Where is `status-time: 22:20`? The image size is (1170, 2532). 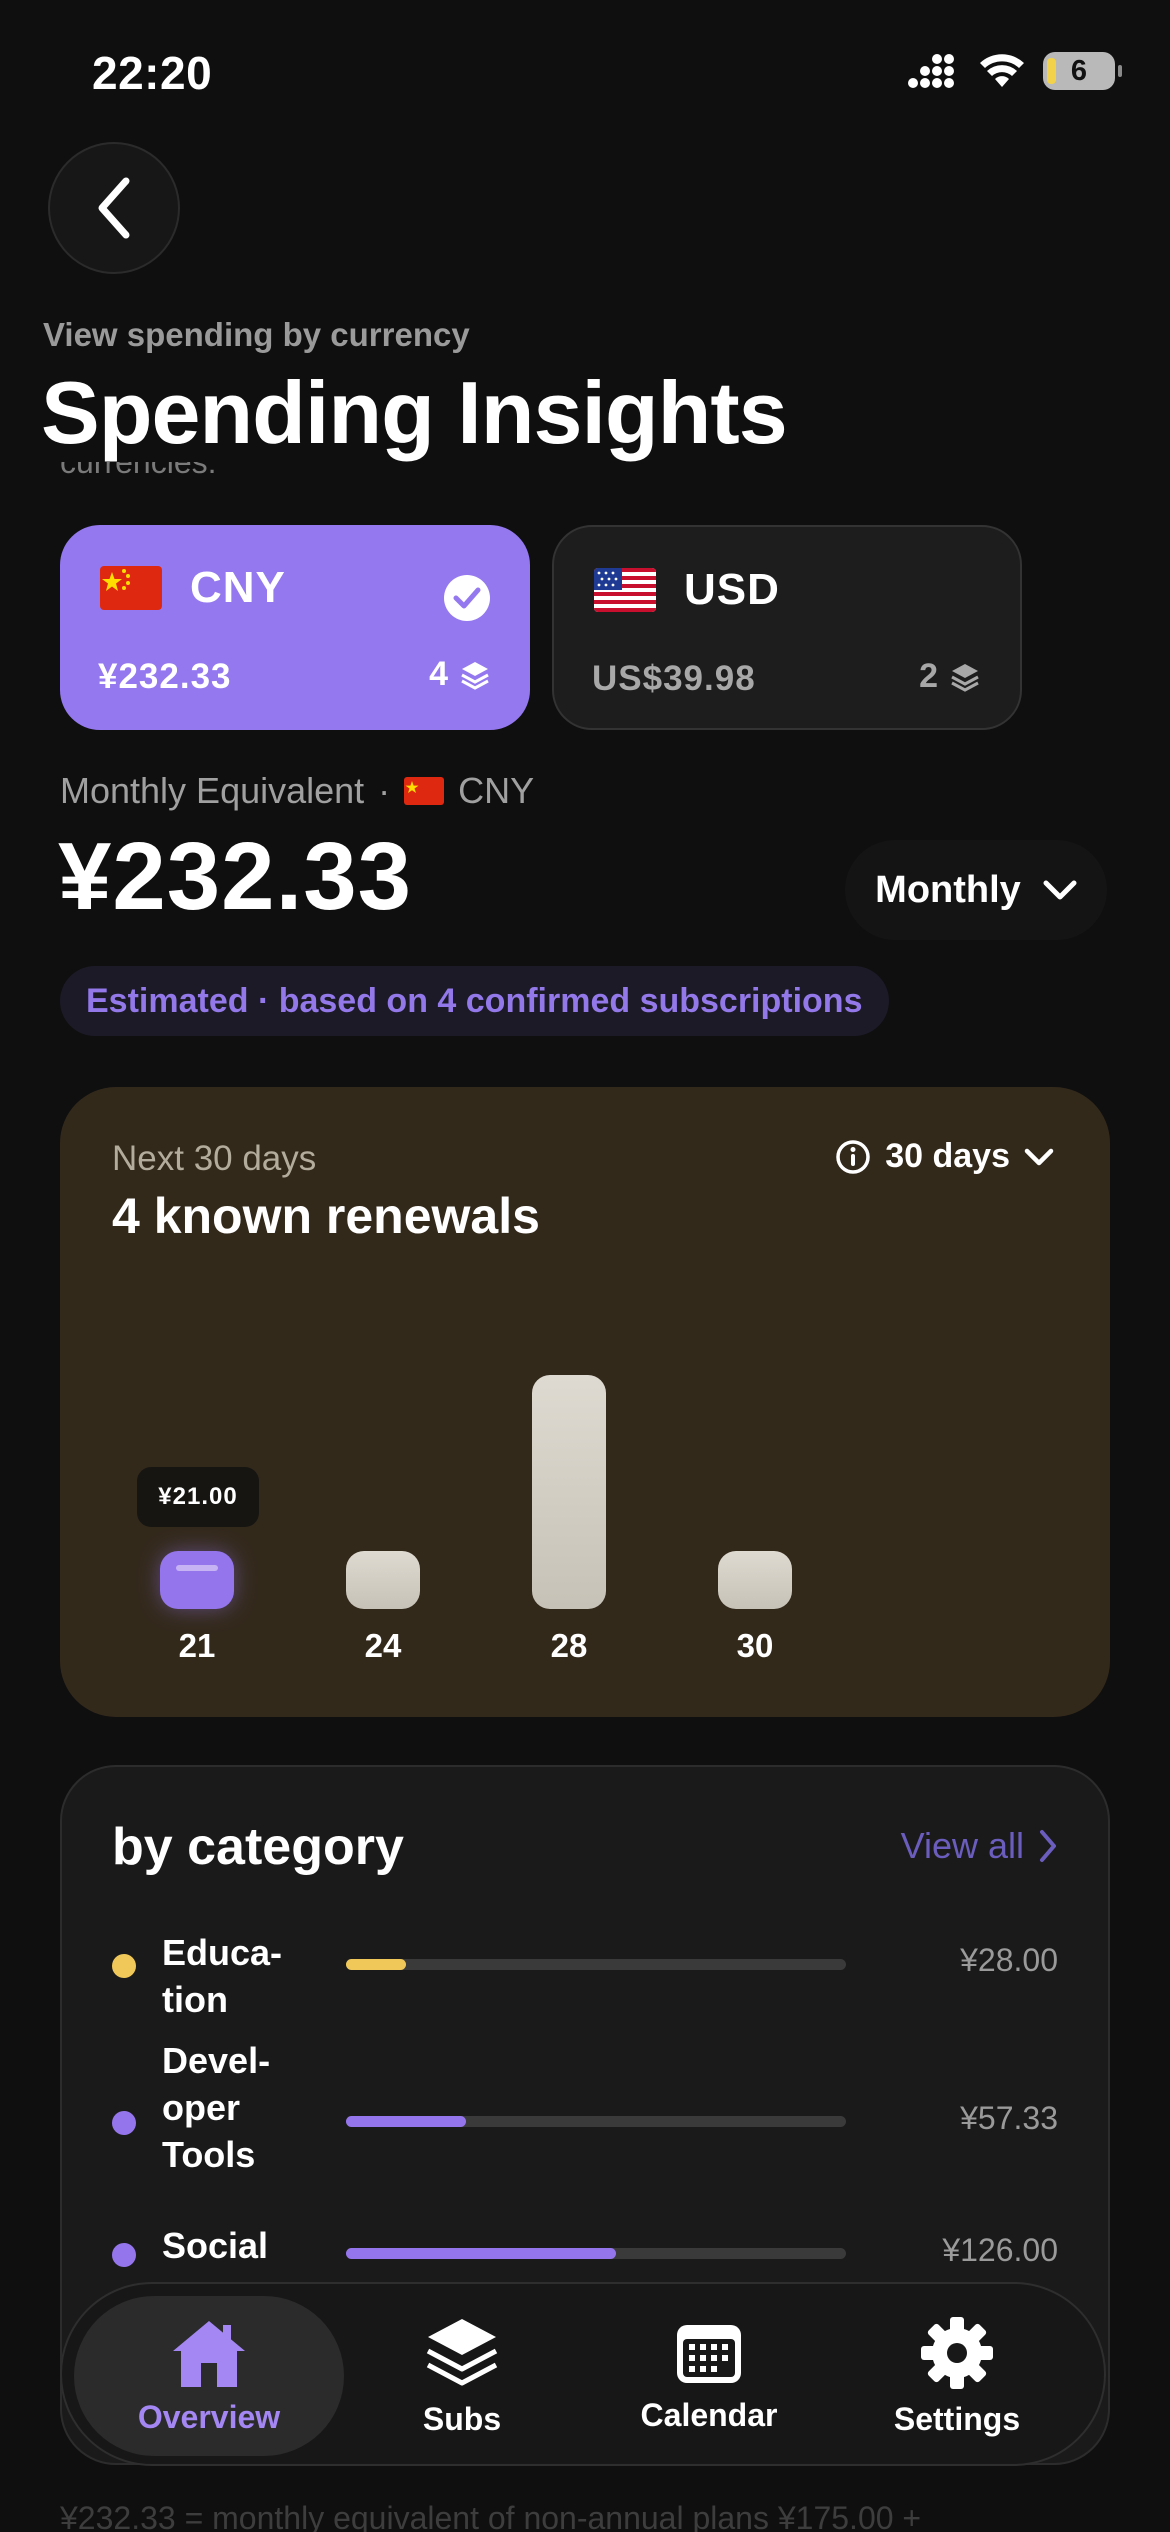
status-time: 22:20 is located at coordinates (152, 73).